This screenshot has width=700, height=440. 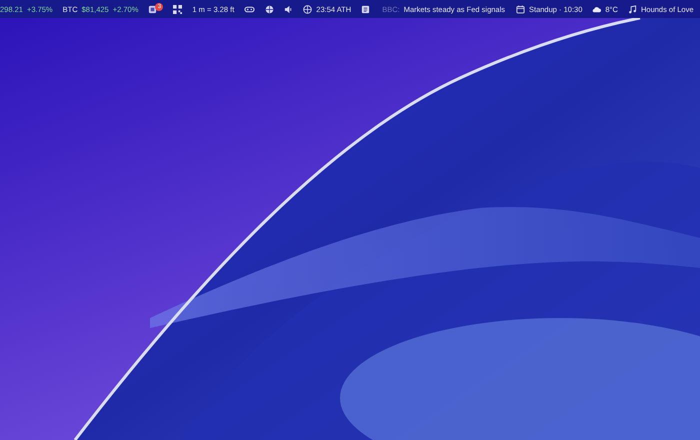 I want to click on gamepad-icon, so click(x=250, y=9).